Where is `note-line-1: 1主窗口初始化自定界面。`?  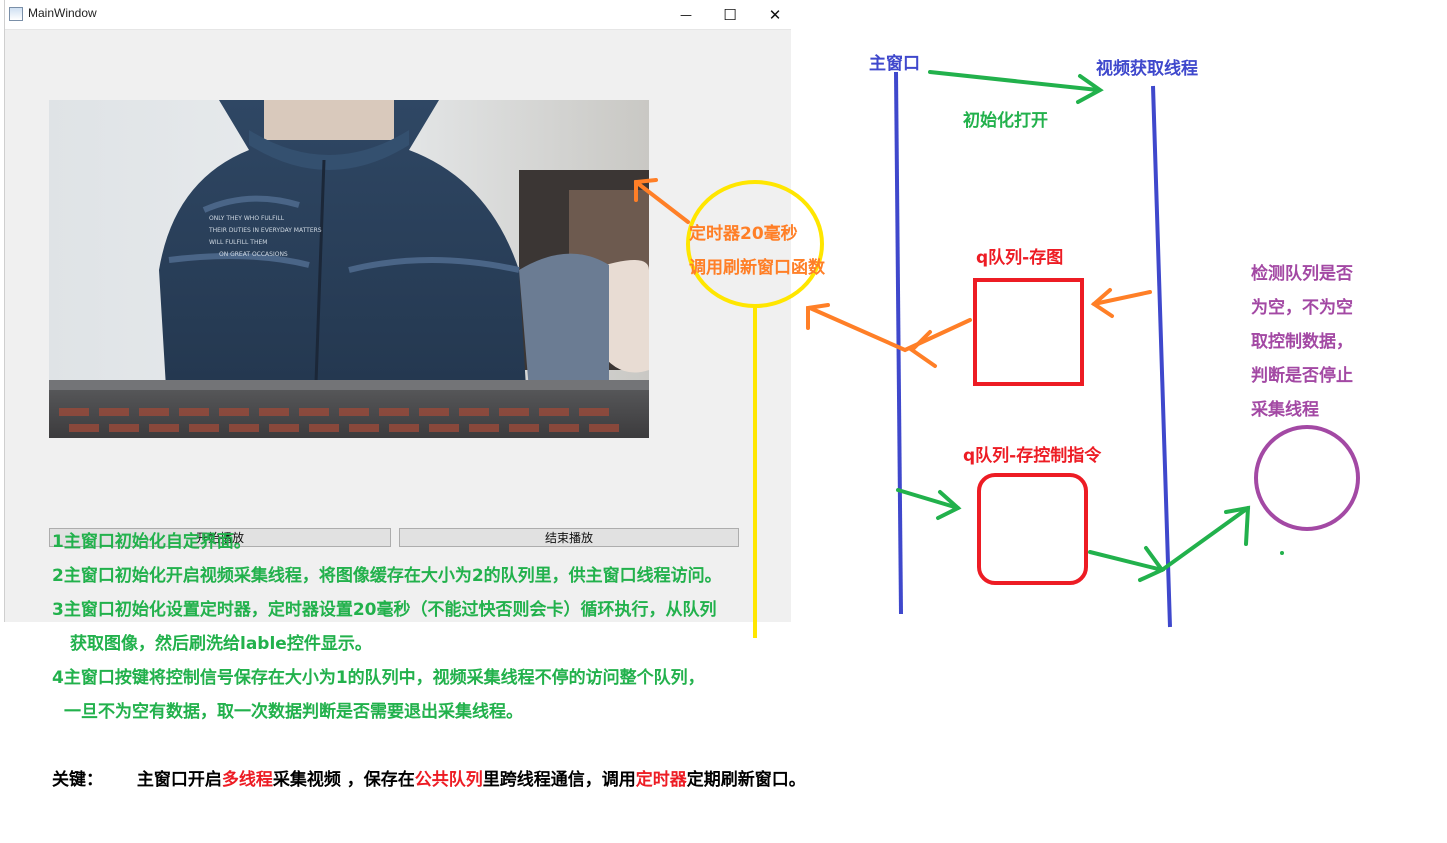
note-line-1: 1主窗口初始化自定界面。 is located at coordinates (151, 542).